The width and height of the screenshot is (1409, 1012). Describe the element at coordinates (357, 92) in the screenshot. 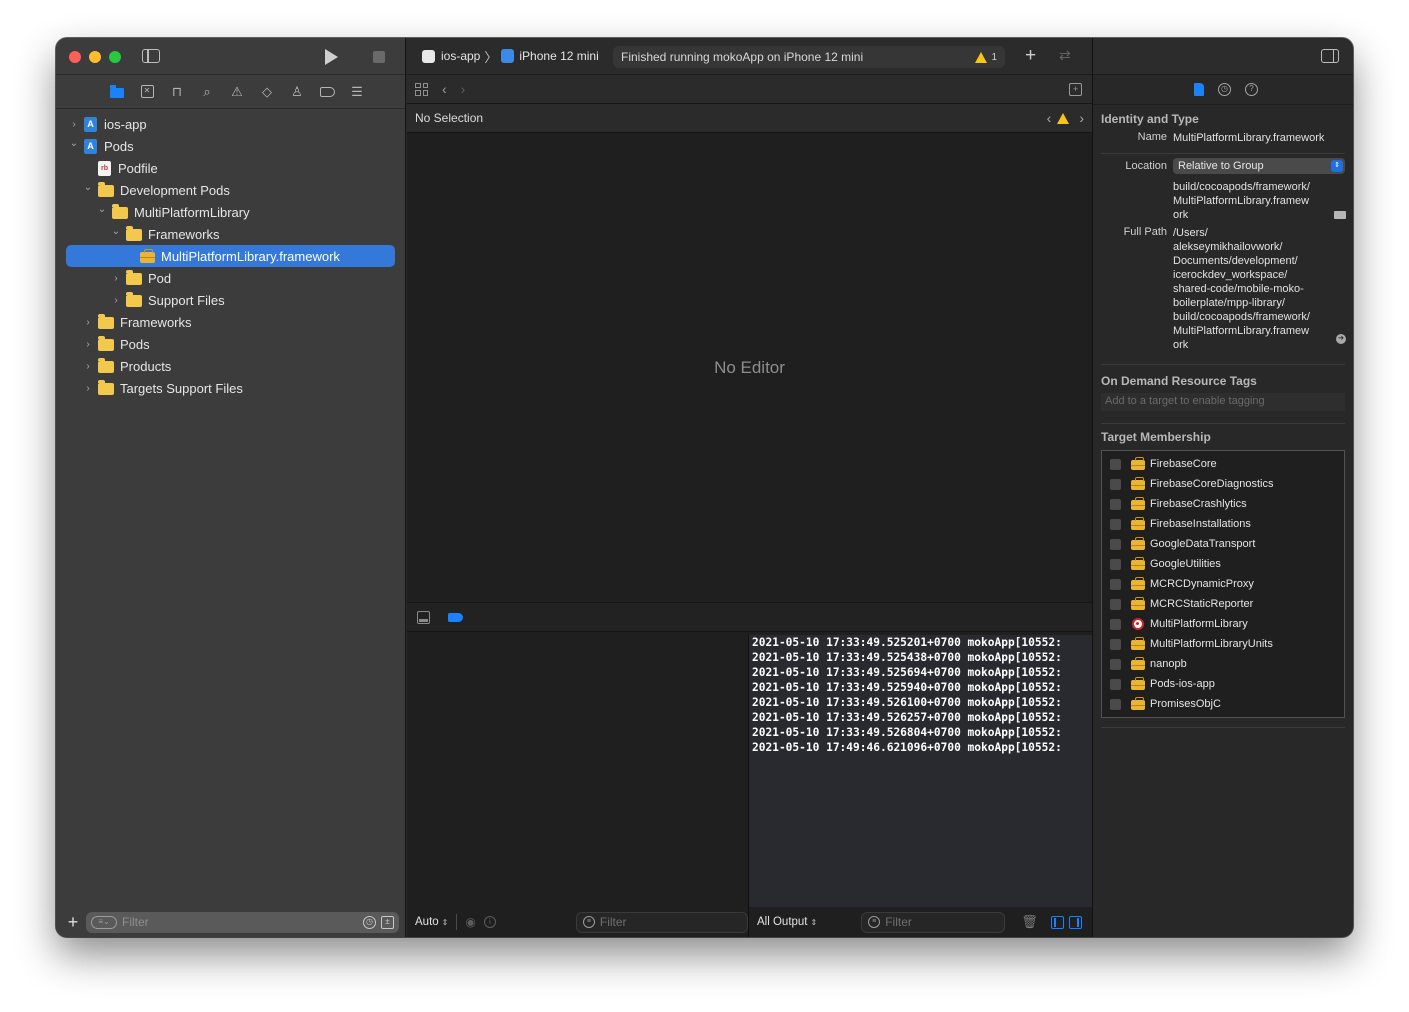

I see `tab-report-navigator: ☰` at that location.